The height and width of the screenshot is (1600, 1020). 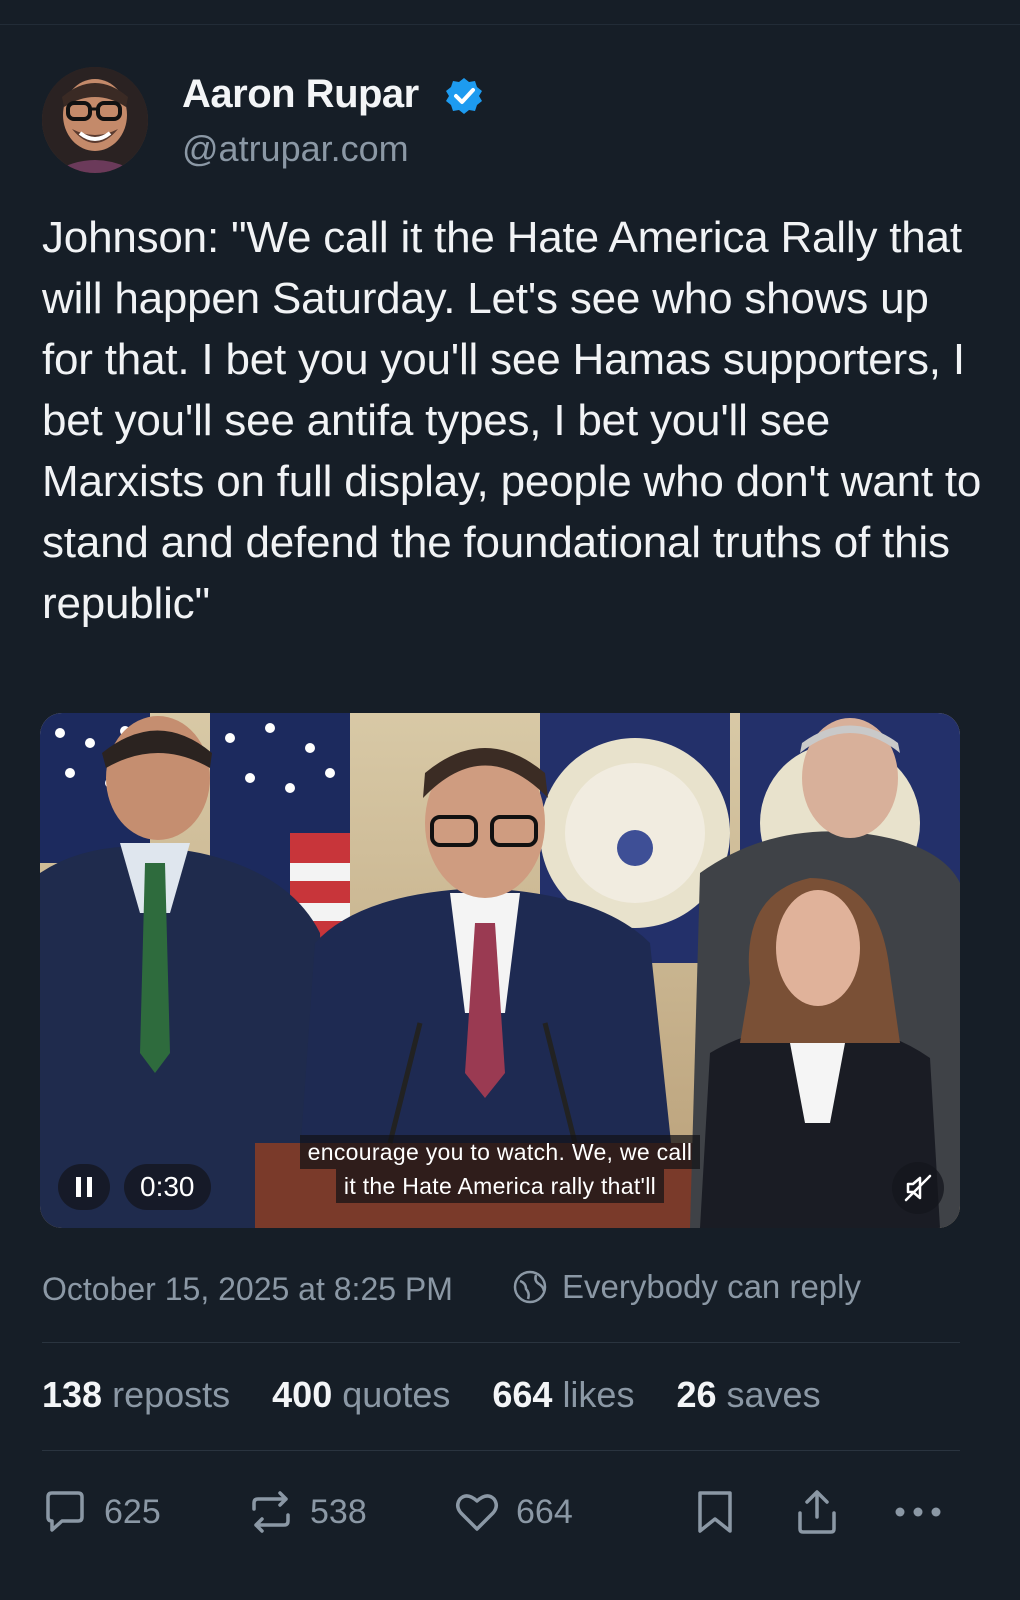 I want to click on stat-likes: 664 likes, so click(x=563, y=1395).